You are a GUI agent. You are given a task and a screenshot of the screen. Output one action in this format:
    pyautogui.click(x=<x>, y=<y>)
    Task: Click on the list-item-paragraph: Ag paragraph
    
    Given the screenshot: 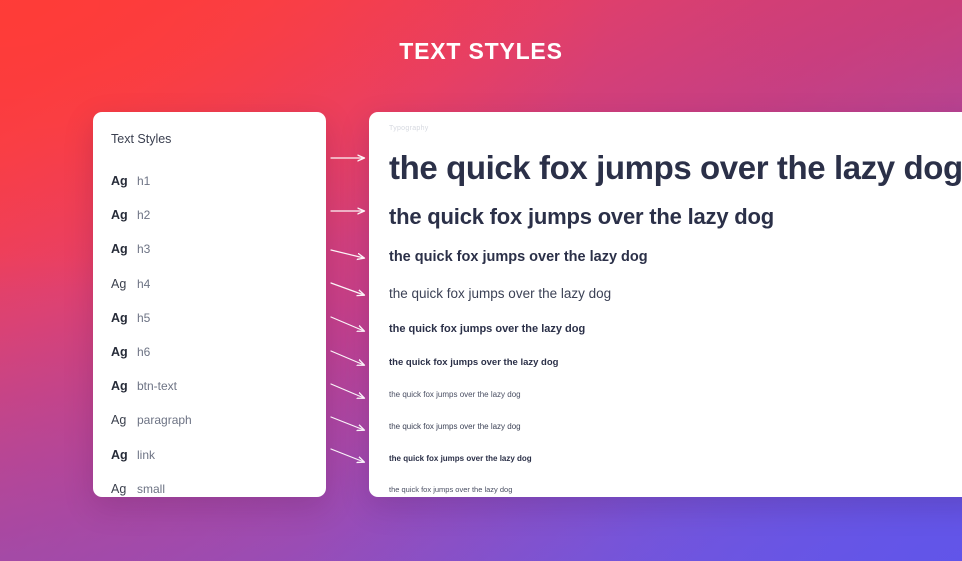 What is the action you would take?
    pyautogui.click(x=209, y=420)
    